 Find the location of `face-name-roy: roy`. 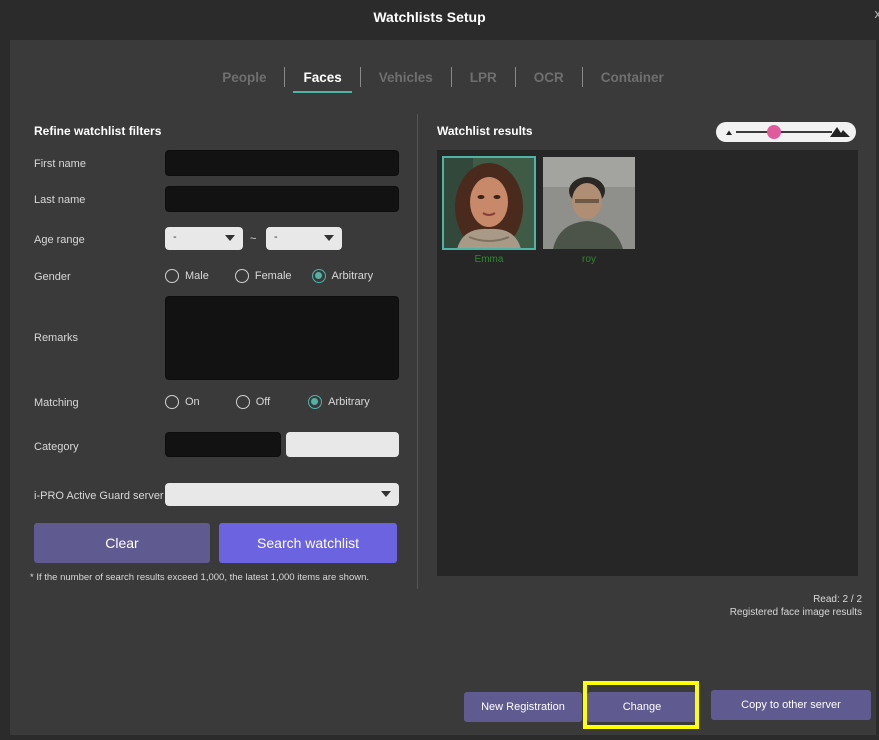

face-name-roy: roy is located at coordinates (589, 259).